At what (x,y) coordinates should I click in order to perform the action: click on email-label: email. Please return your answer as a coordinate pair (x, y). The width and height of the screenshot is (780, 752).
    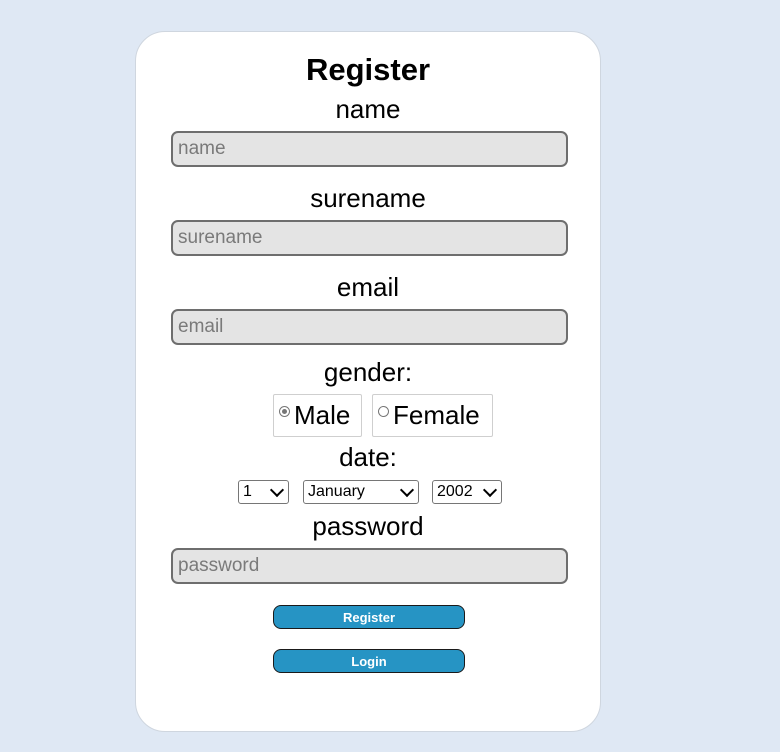
    Looking at the image, I should click on (368, 287).